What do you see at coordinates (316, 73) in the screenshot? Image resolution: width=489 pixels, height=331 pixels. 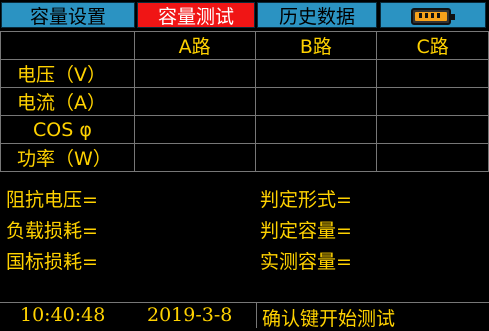 I see `cell-voltage-b` at bounding box center [316, 73].